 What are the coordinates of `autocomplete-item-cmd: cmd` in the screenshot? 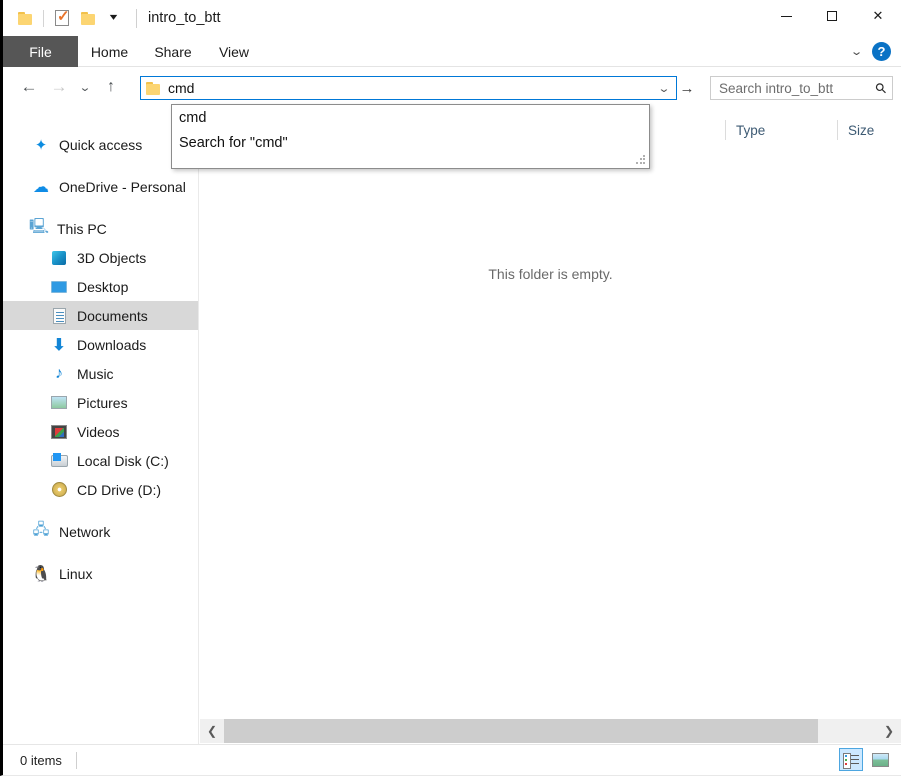 It's located at (410, 117).